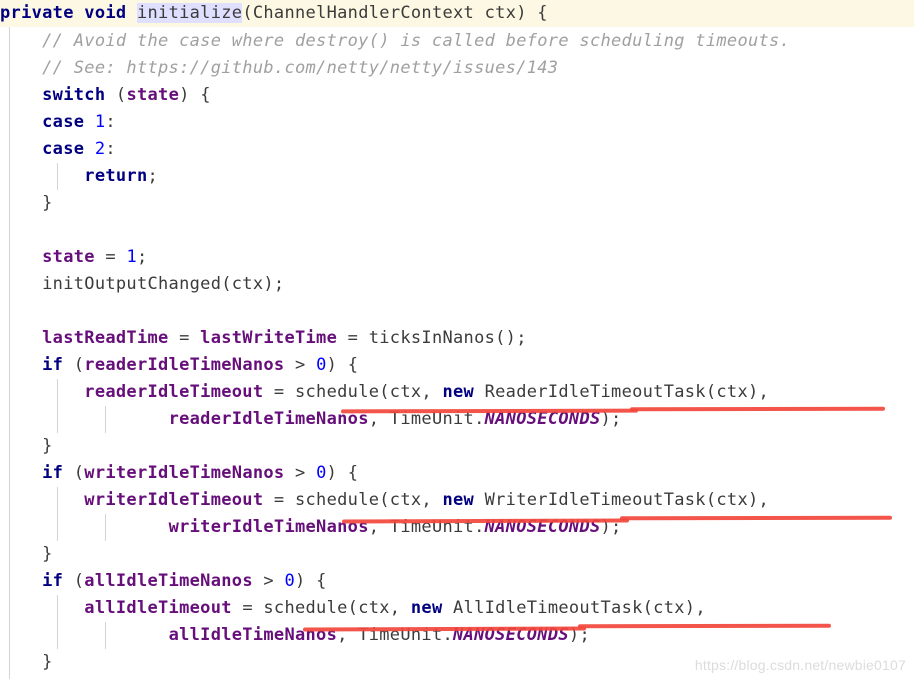  What do you see at coordinates (189, 13) in the screenshot?
I see `code-token-methoddef: initialize` at bounding box center [189, 13].